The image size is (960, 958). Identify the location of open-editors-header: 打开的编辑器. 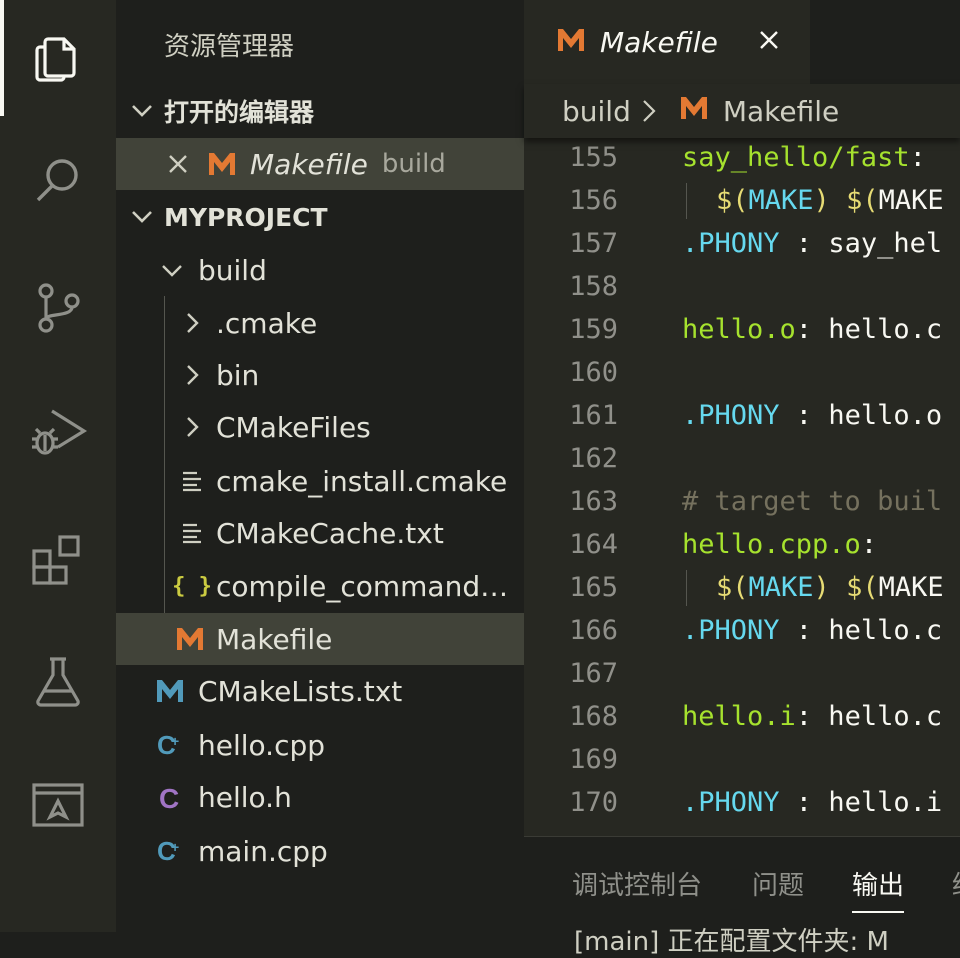
(320, 111).